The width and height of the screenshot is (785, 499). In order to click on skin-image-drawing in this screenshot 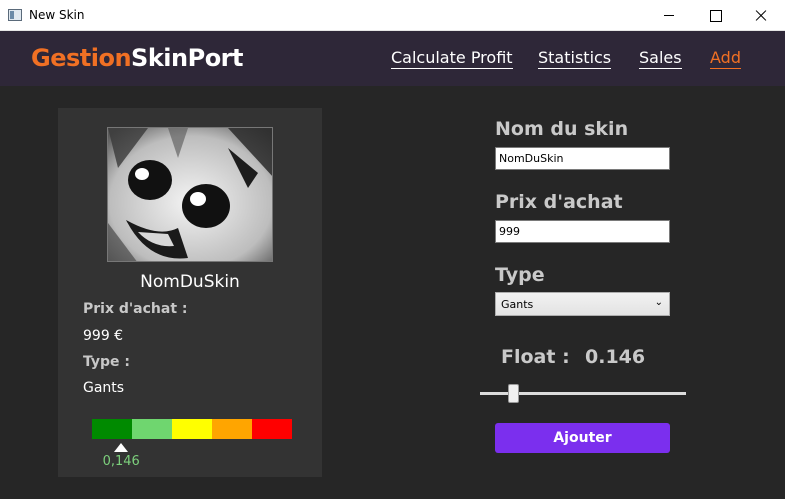, I will do `click(190, 194)`.